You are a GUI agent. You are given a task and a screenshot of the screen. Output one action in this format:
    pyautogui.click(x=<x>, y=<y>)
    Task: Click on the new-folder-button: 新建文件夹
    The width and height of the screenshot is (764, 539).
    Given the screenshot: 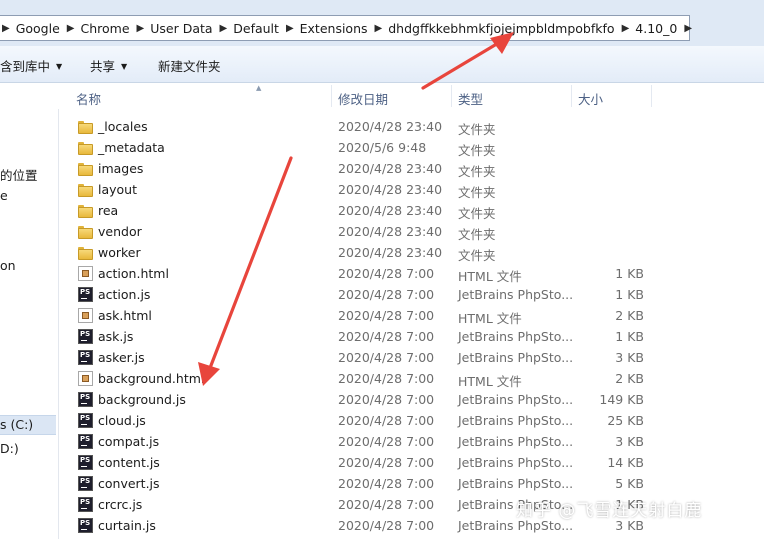 What is the action you would take?
    pyautogui.click(x=189, y=65)
    